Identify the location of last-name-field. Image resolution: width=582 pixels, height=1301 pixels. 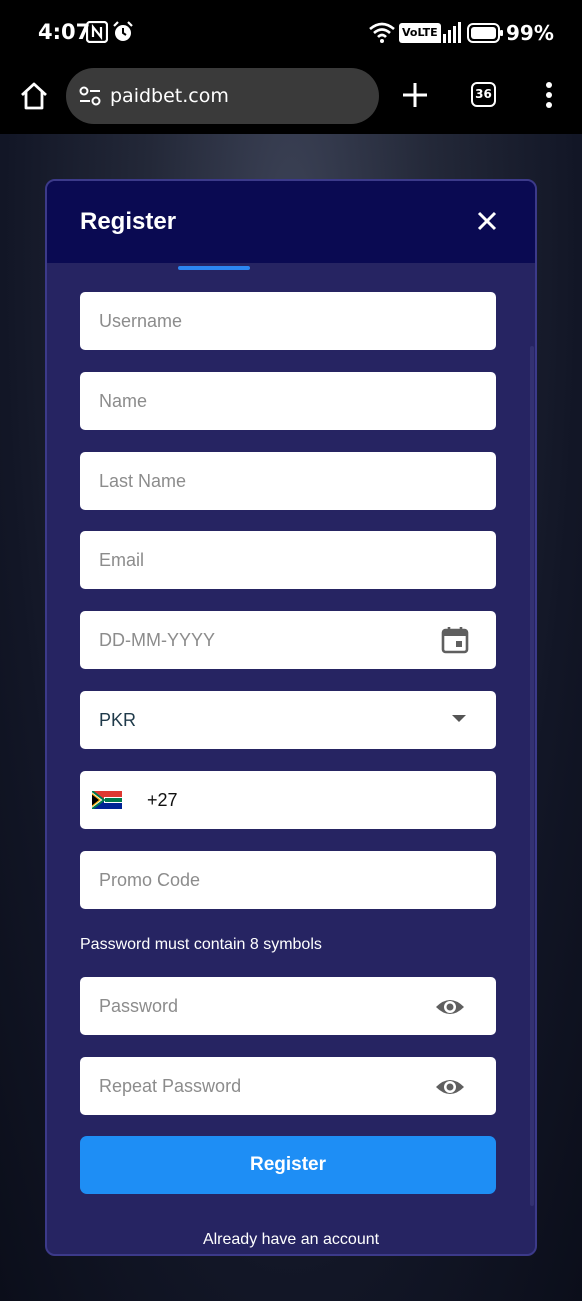
(288, 481).